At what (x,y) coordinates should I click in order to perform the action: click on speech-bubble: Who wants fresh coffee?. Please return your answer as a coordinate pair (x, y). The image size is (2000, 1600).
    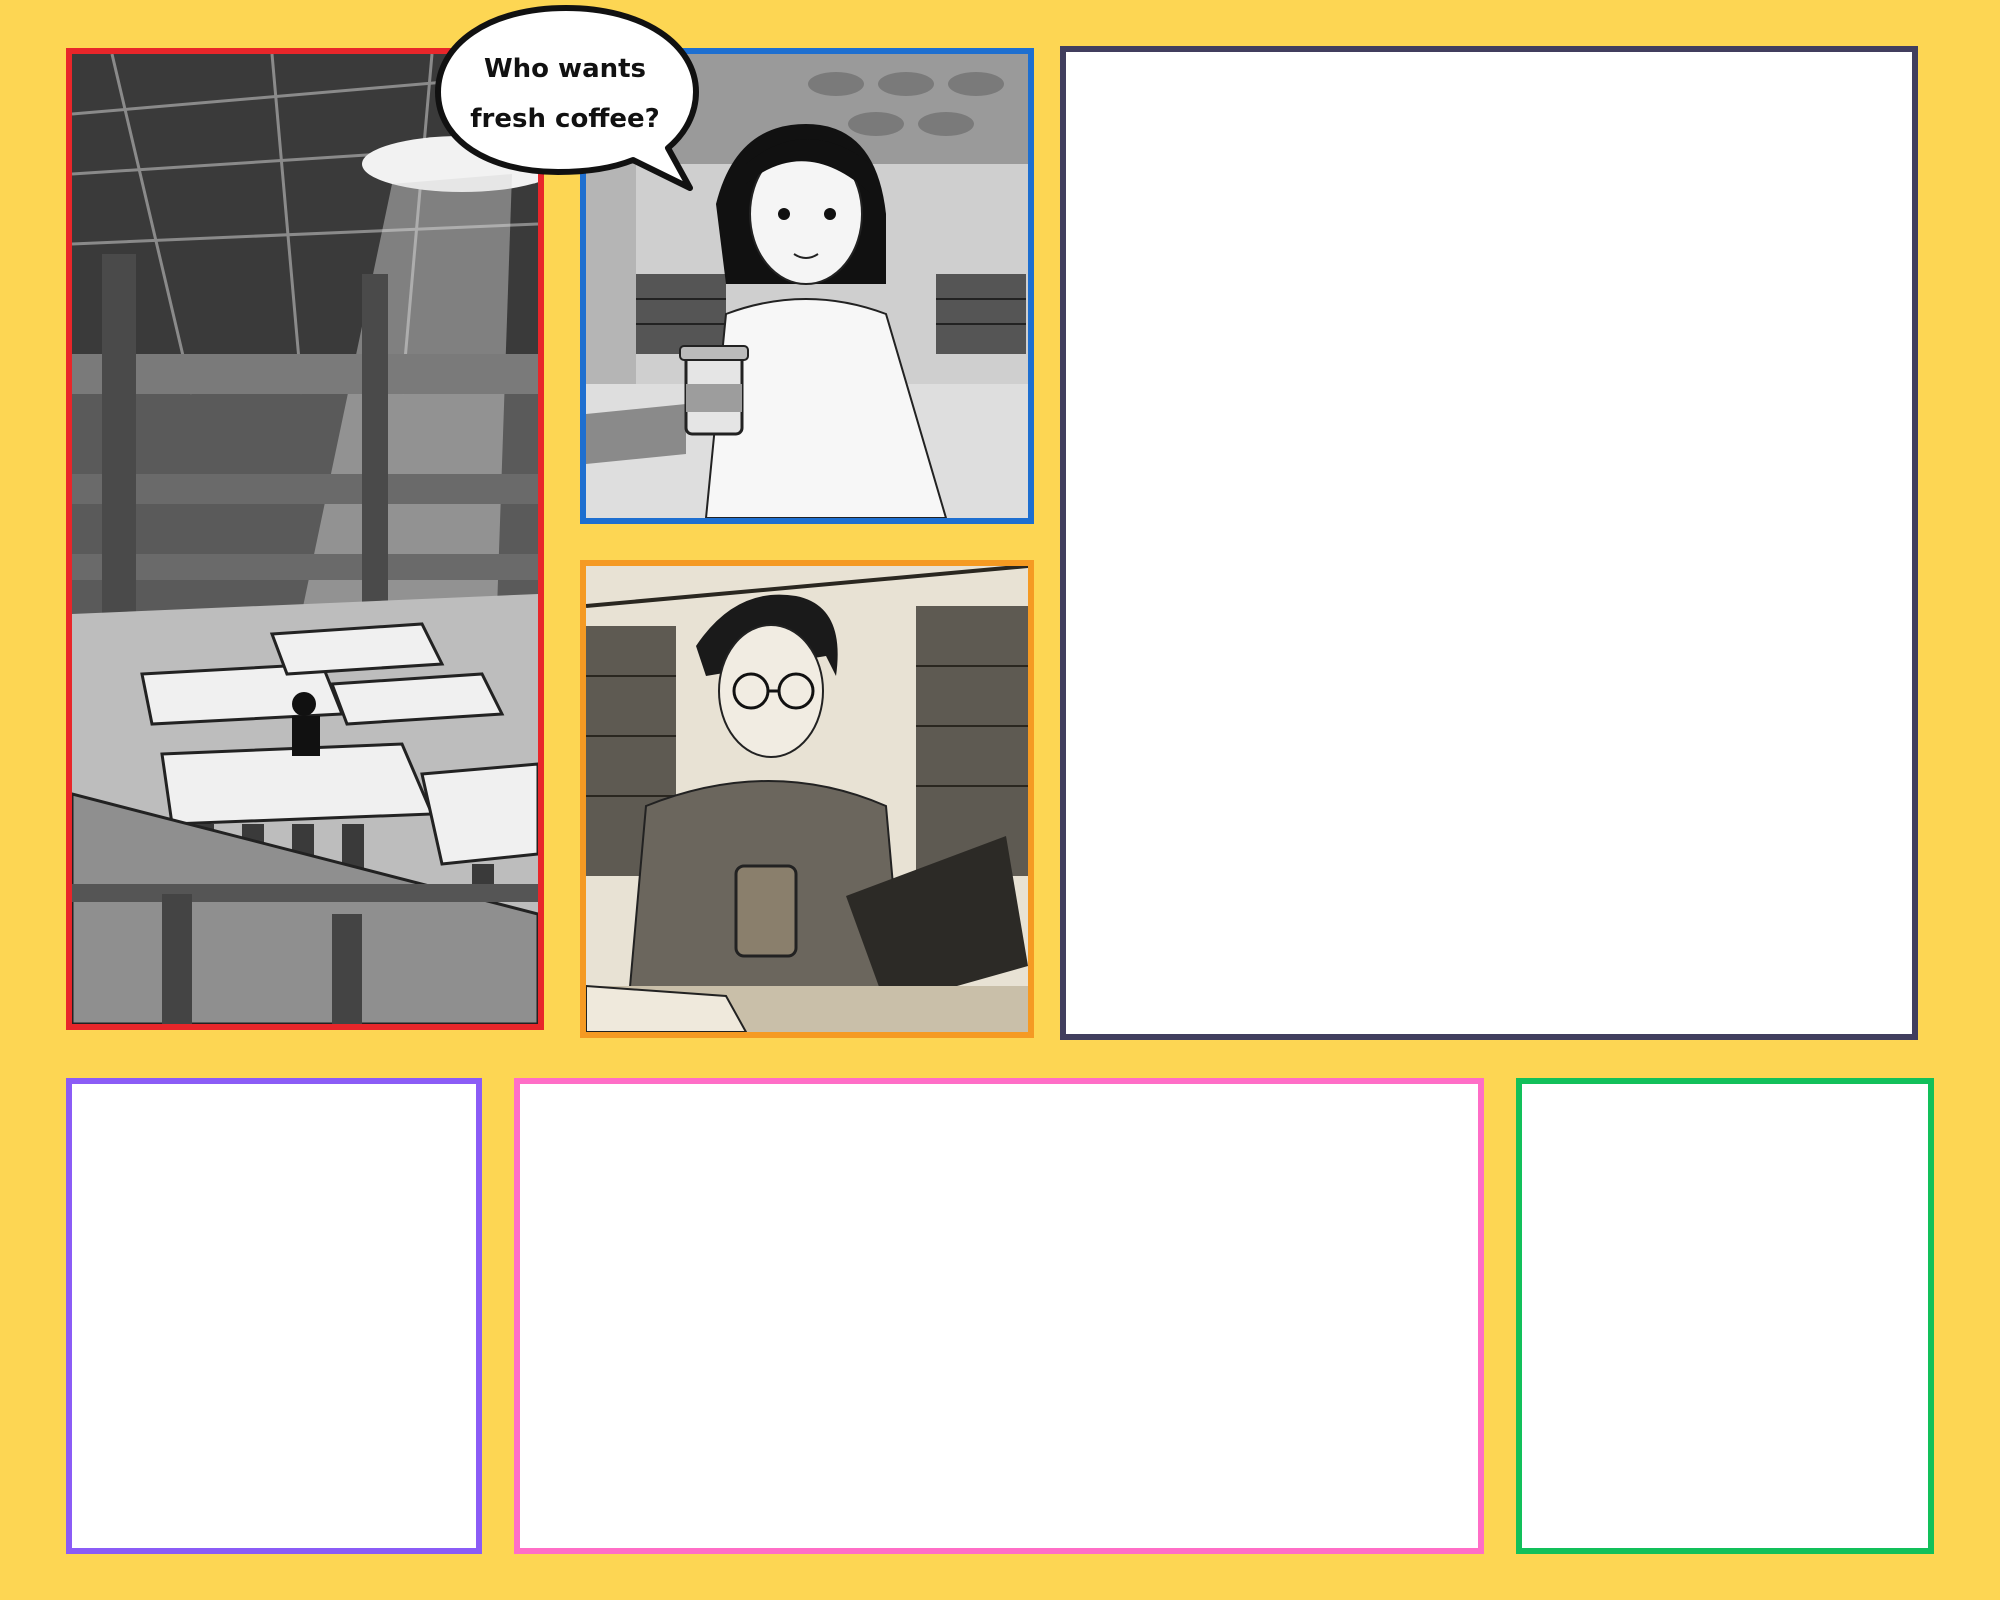
    Looking at the image, I should click on (566, 100).